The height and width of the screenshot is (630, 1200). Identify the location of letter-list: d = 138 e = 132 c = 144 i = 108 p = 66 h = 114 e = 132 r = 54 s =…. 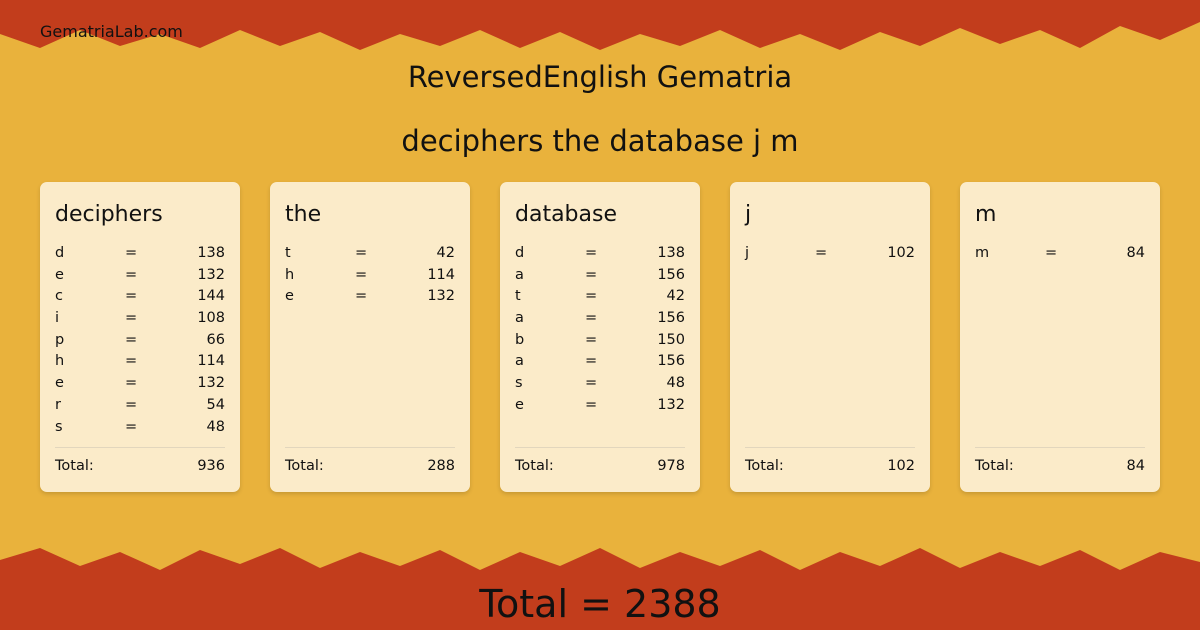
(140, 342).